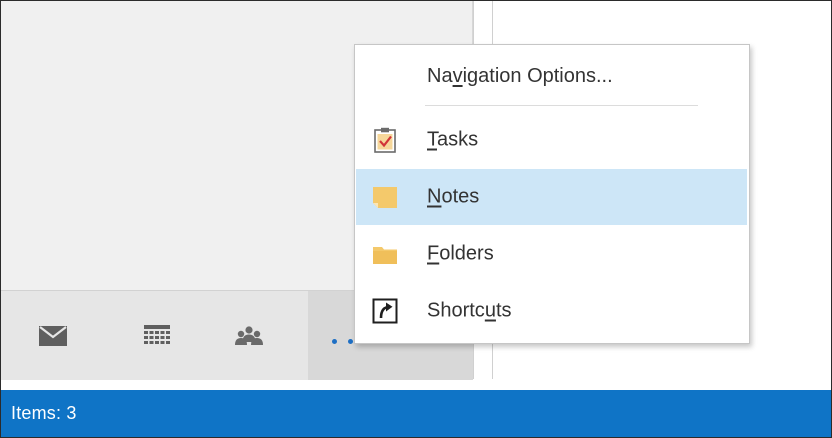 The width and height of the screenshot is (832, 438). Describe the element at coordinates (385, 197) in the screenshot. I see `sticky-note-icon` at that location.